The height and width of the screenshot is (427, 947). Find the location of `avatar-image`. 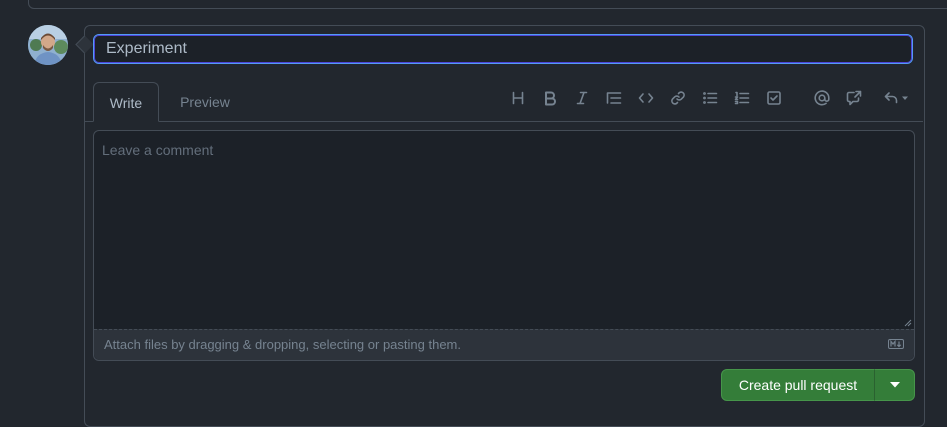

avatar-image is located at coordinates (48, 45).